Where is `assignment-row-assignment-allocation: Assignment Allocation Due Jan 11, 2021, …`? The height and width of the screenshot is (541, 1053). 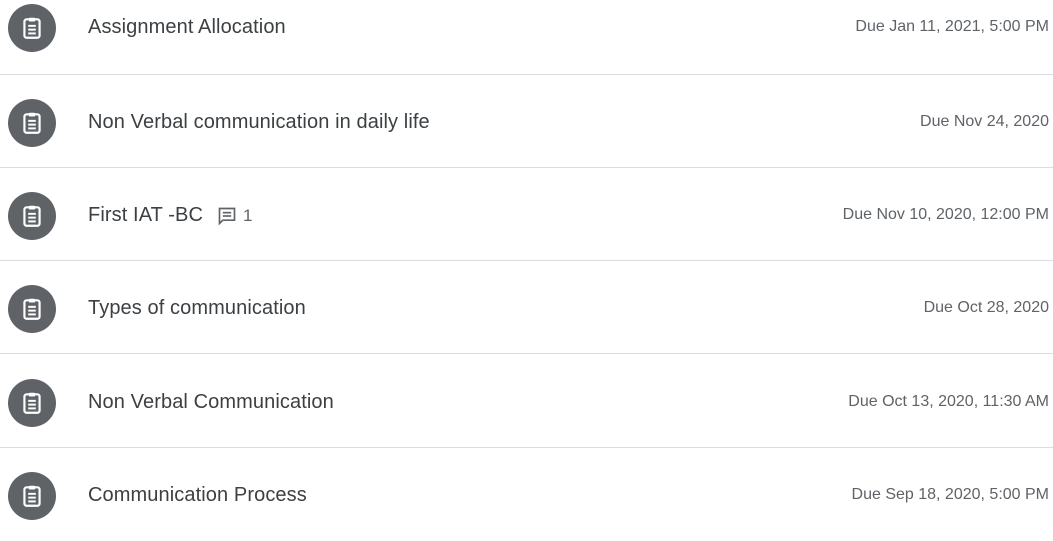 assignment-row-assignment-allocation: Assignment Allocation Due Jan 11, 2021, … is located at coordinates (526, 37).